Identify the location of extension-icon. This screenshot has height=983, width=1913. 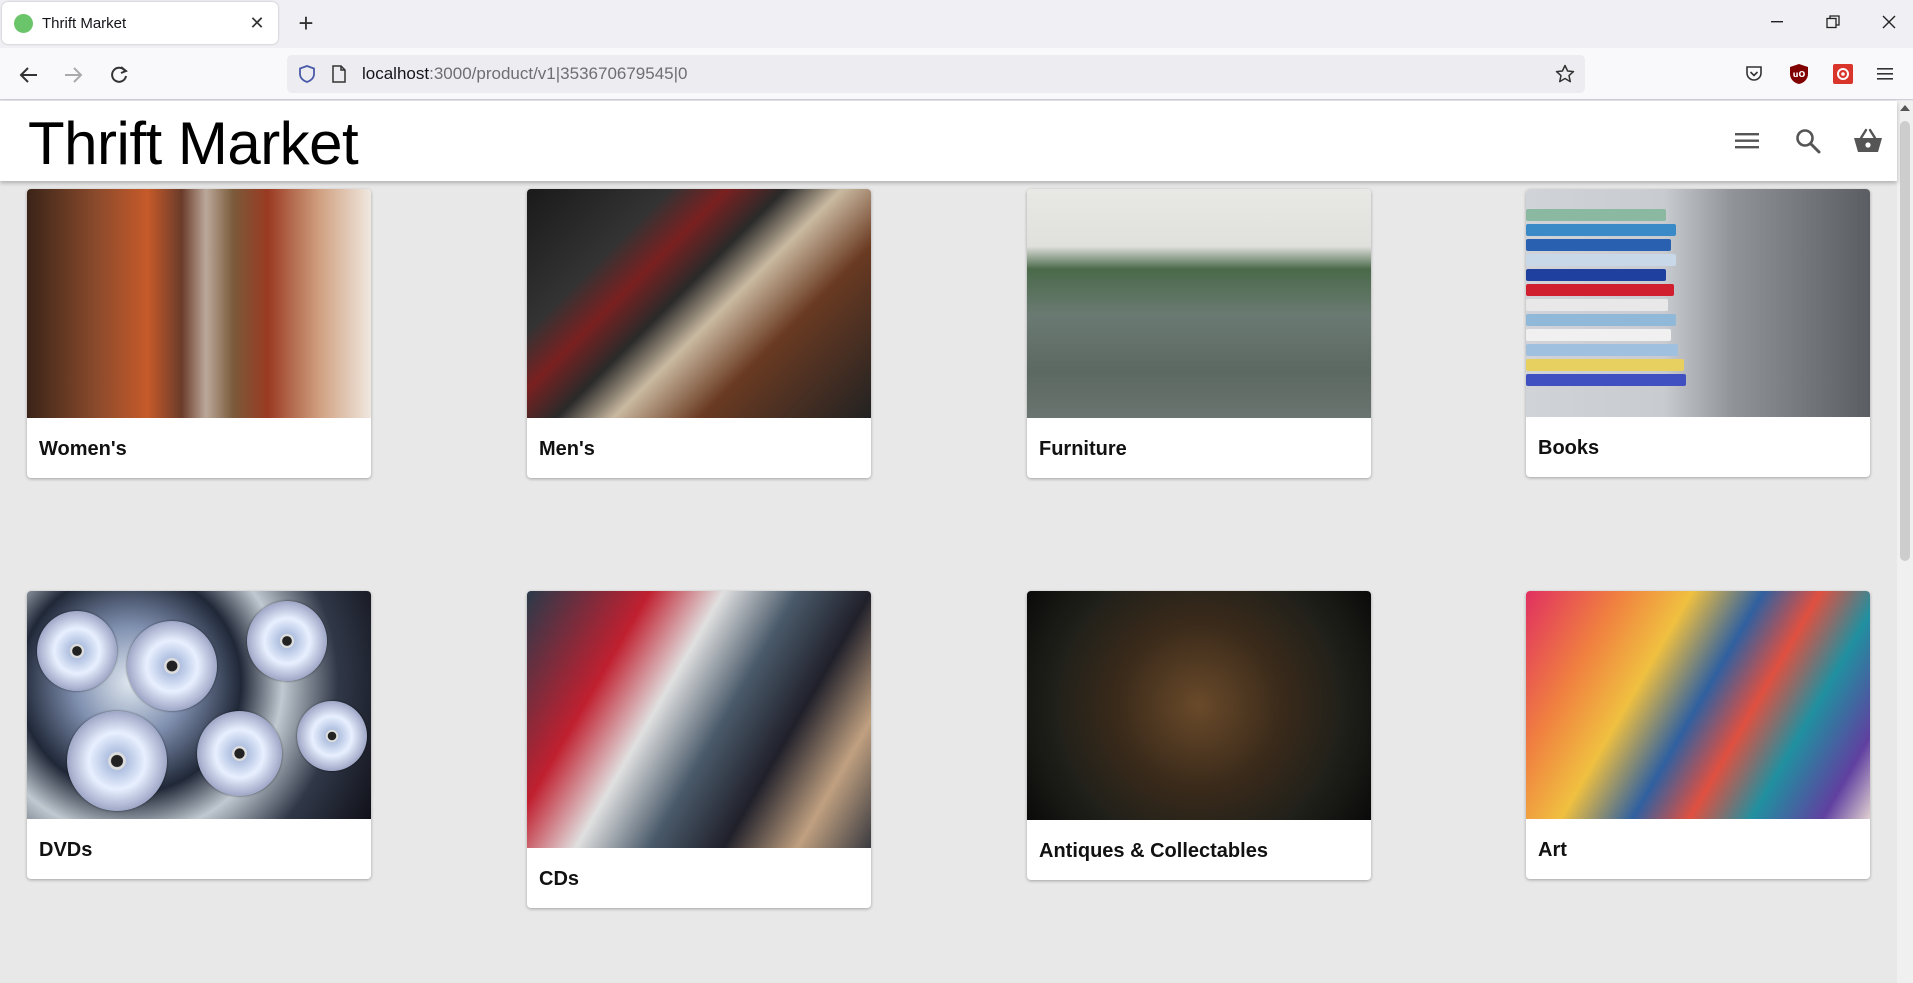
(1843, 74).